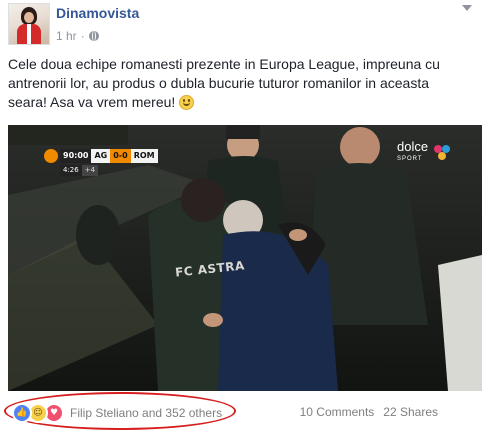  I want to click on scoreboard-time: 90:00, so click(76, 156).